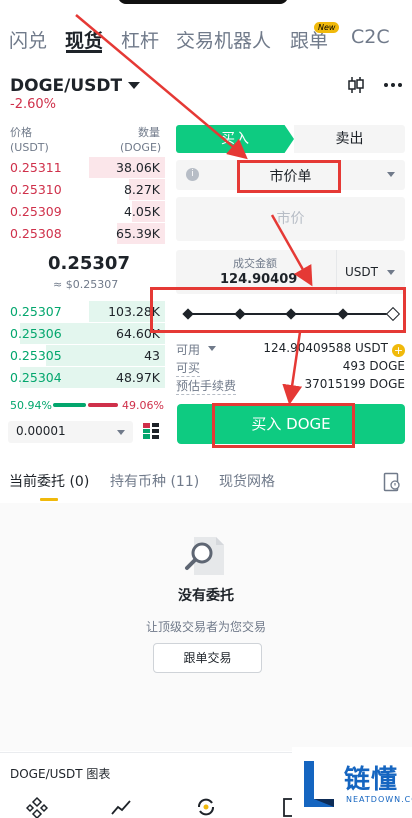 The width and height of the screenshot is (412, 818). What do you see at coordinates (70, 432) in the screenshot?
I see `precision-select: 0.00001` at bounding box center [70, 432].